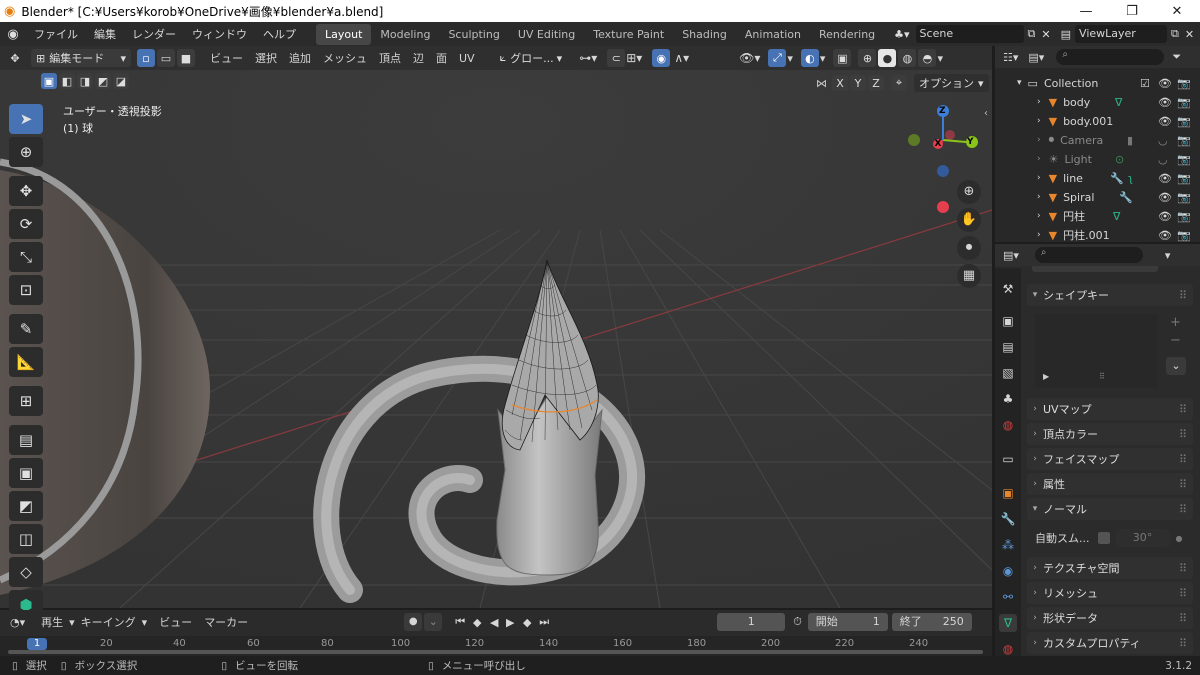 Image resolution: width=1200 pixels, height=675 pixels. I want to click on properties-editor-icon: ▤▾, so click(1011, 255).